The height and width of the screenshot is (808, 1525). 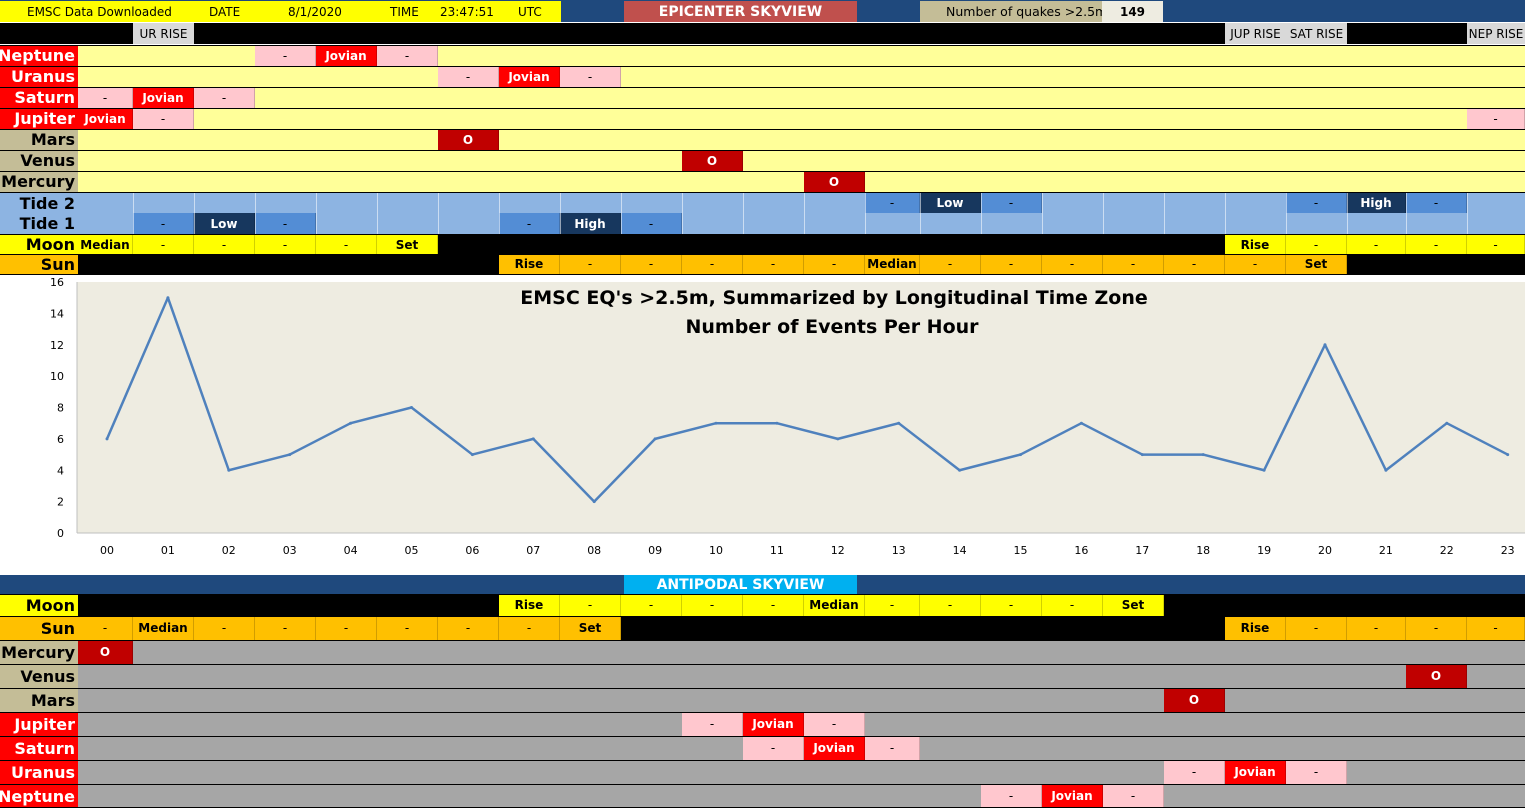 I want to click on sun-cell: Set, so click(x=590, y=628).